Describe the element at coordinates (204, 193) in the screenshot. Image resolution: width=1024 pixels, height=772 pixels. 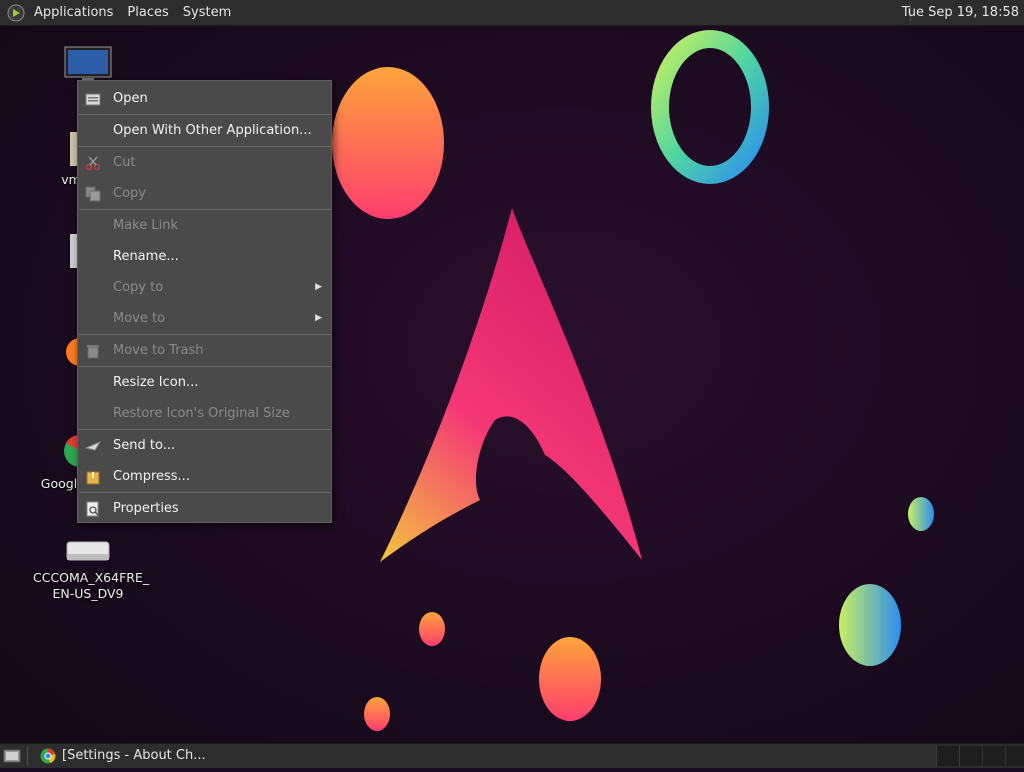
I see `menu-item-copy: Copy` at that location.